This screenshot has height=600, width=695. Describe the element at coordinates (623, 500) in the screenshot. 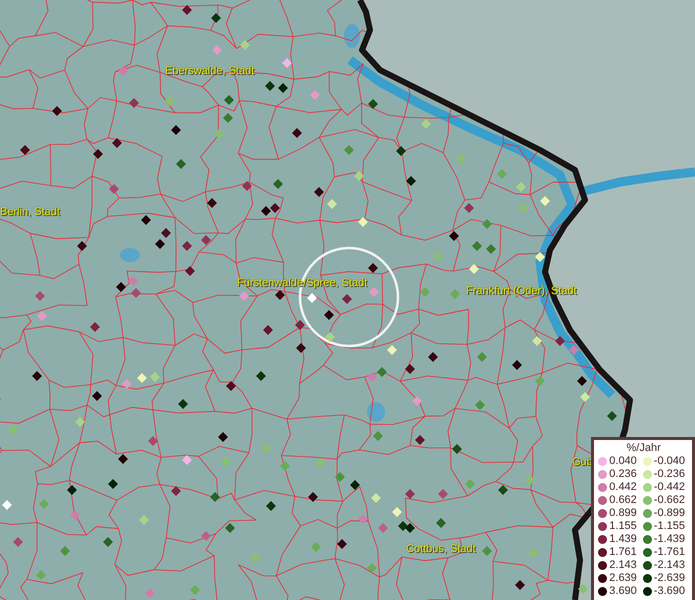

I see `legend-label: 0.662` at that location.